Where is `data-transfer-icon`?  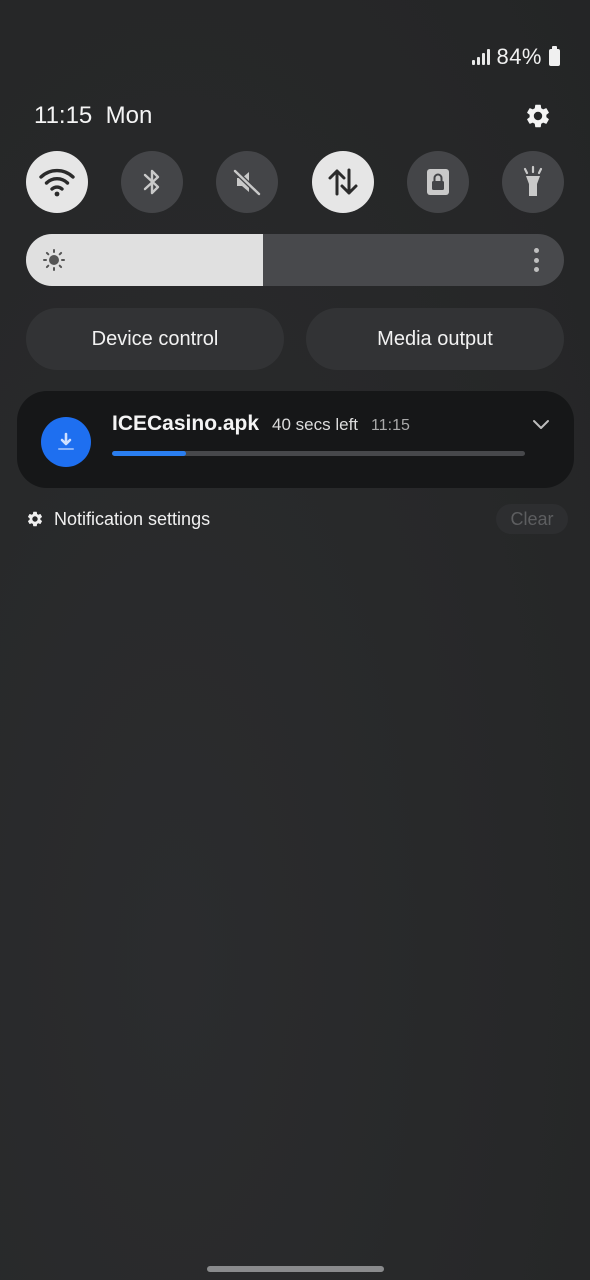
data-transfer-icon is located at coordinates (343, 182).